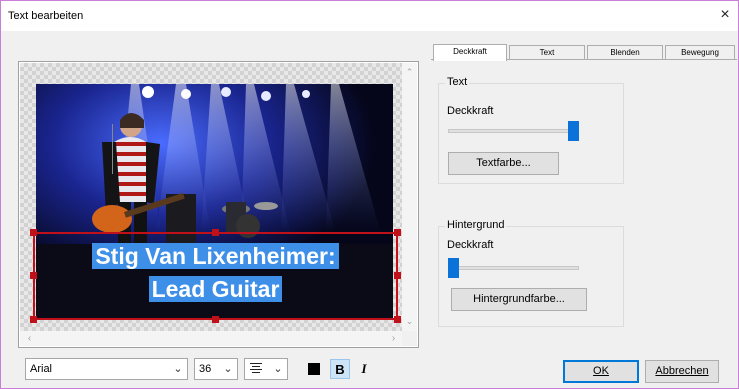 Image resolution: width=739 pixels, height=389 pixels. What do you see at coordinates (470, 245) in the screenshot?
I see `background-opacity-label: Deckkraft` at bounding box center [470, 245].